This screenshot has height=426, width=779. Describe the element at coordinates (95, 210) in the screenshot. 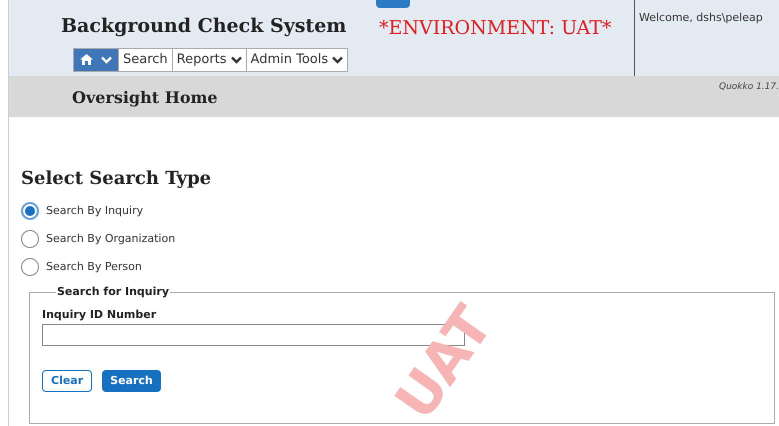

I see `radio-label: Search By Inquiry` at that location.